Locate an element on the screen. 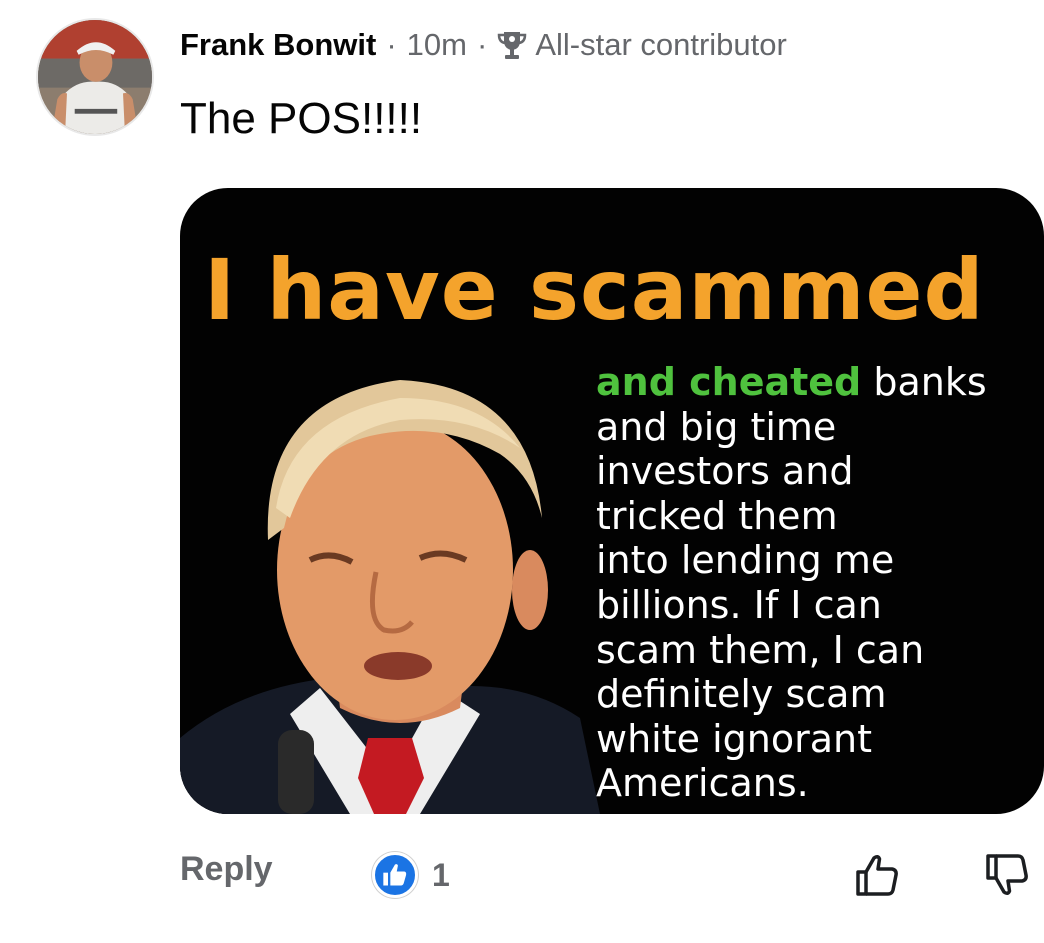 This screenshot has height=943, width=1044. meme-line: definitely scam is located at coordinates (741, 694).